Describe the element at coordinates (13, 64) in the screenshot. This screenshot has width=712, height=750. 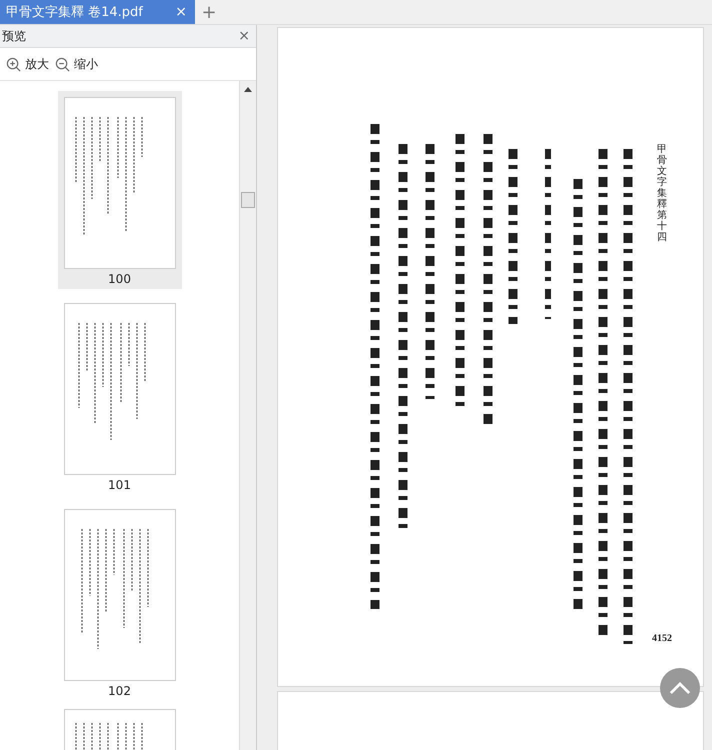
I see `zoom-in-icon` at that location.